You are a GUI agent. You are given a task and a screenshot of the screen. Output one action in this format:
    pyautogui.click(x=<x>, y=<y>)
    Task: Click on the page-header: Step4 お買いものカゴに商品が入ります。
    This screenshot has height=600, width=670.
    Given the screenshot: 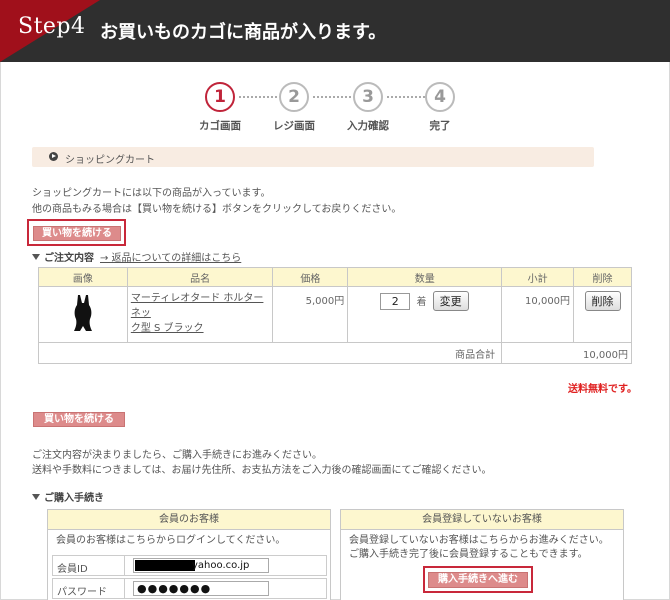 What is the action you would take?
    pyautogui.click(x=335, y=31)
    